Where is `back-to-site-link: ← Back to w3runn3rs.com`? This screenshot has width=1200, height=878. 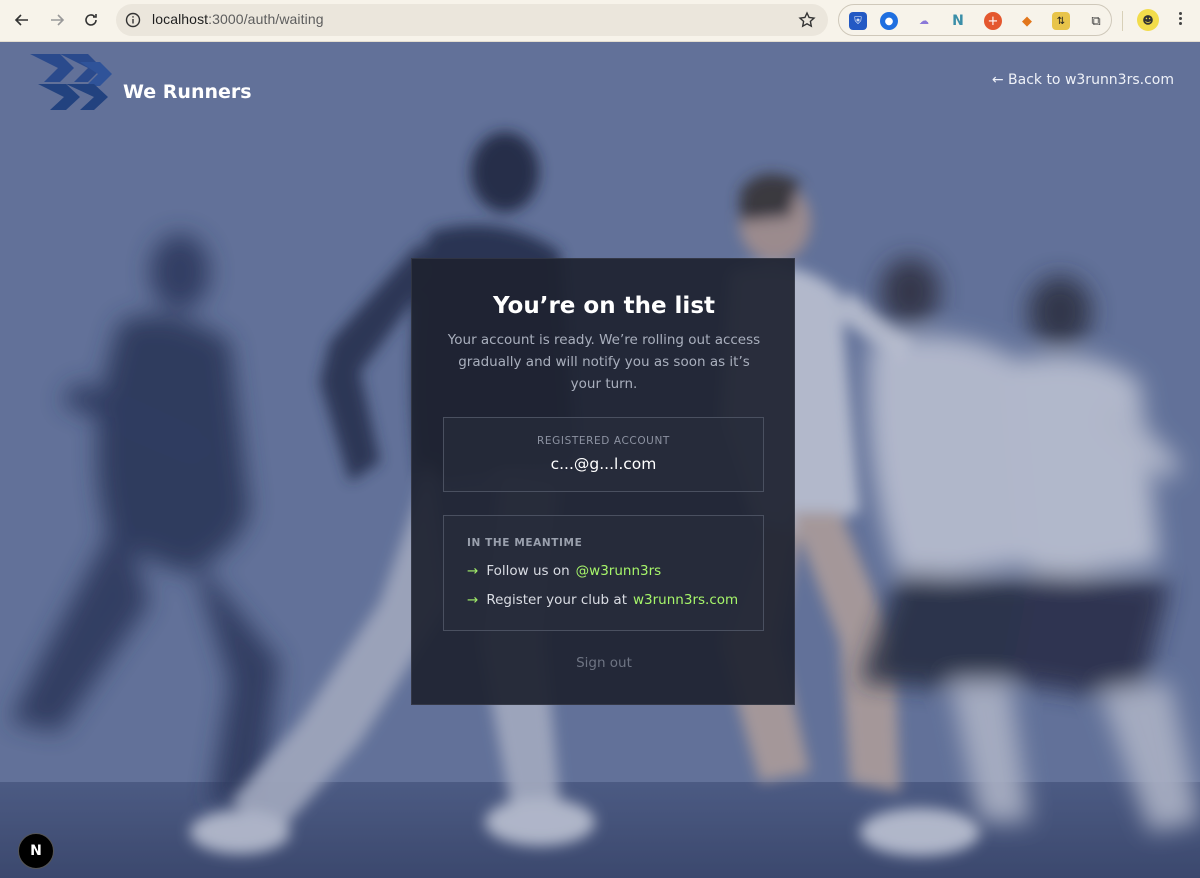 back-to-site-link: ← Back to w3runn3rs.com is located at coordinates (1083, 80).